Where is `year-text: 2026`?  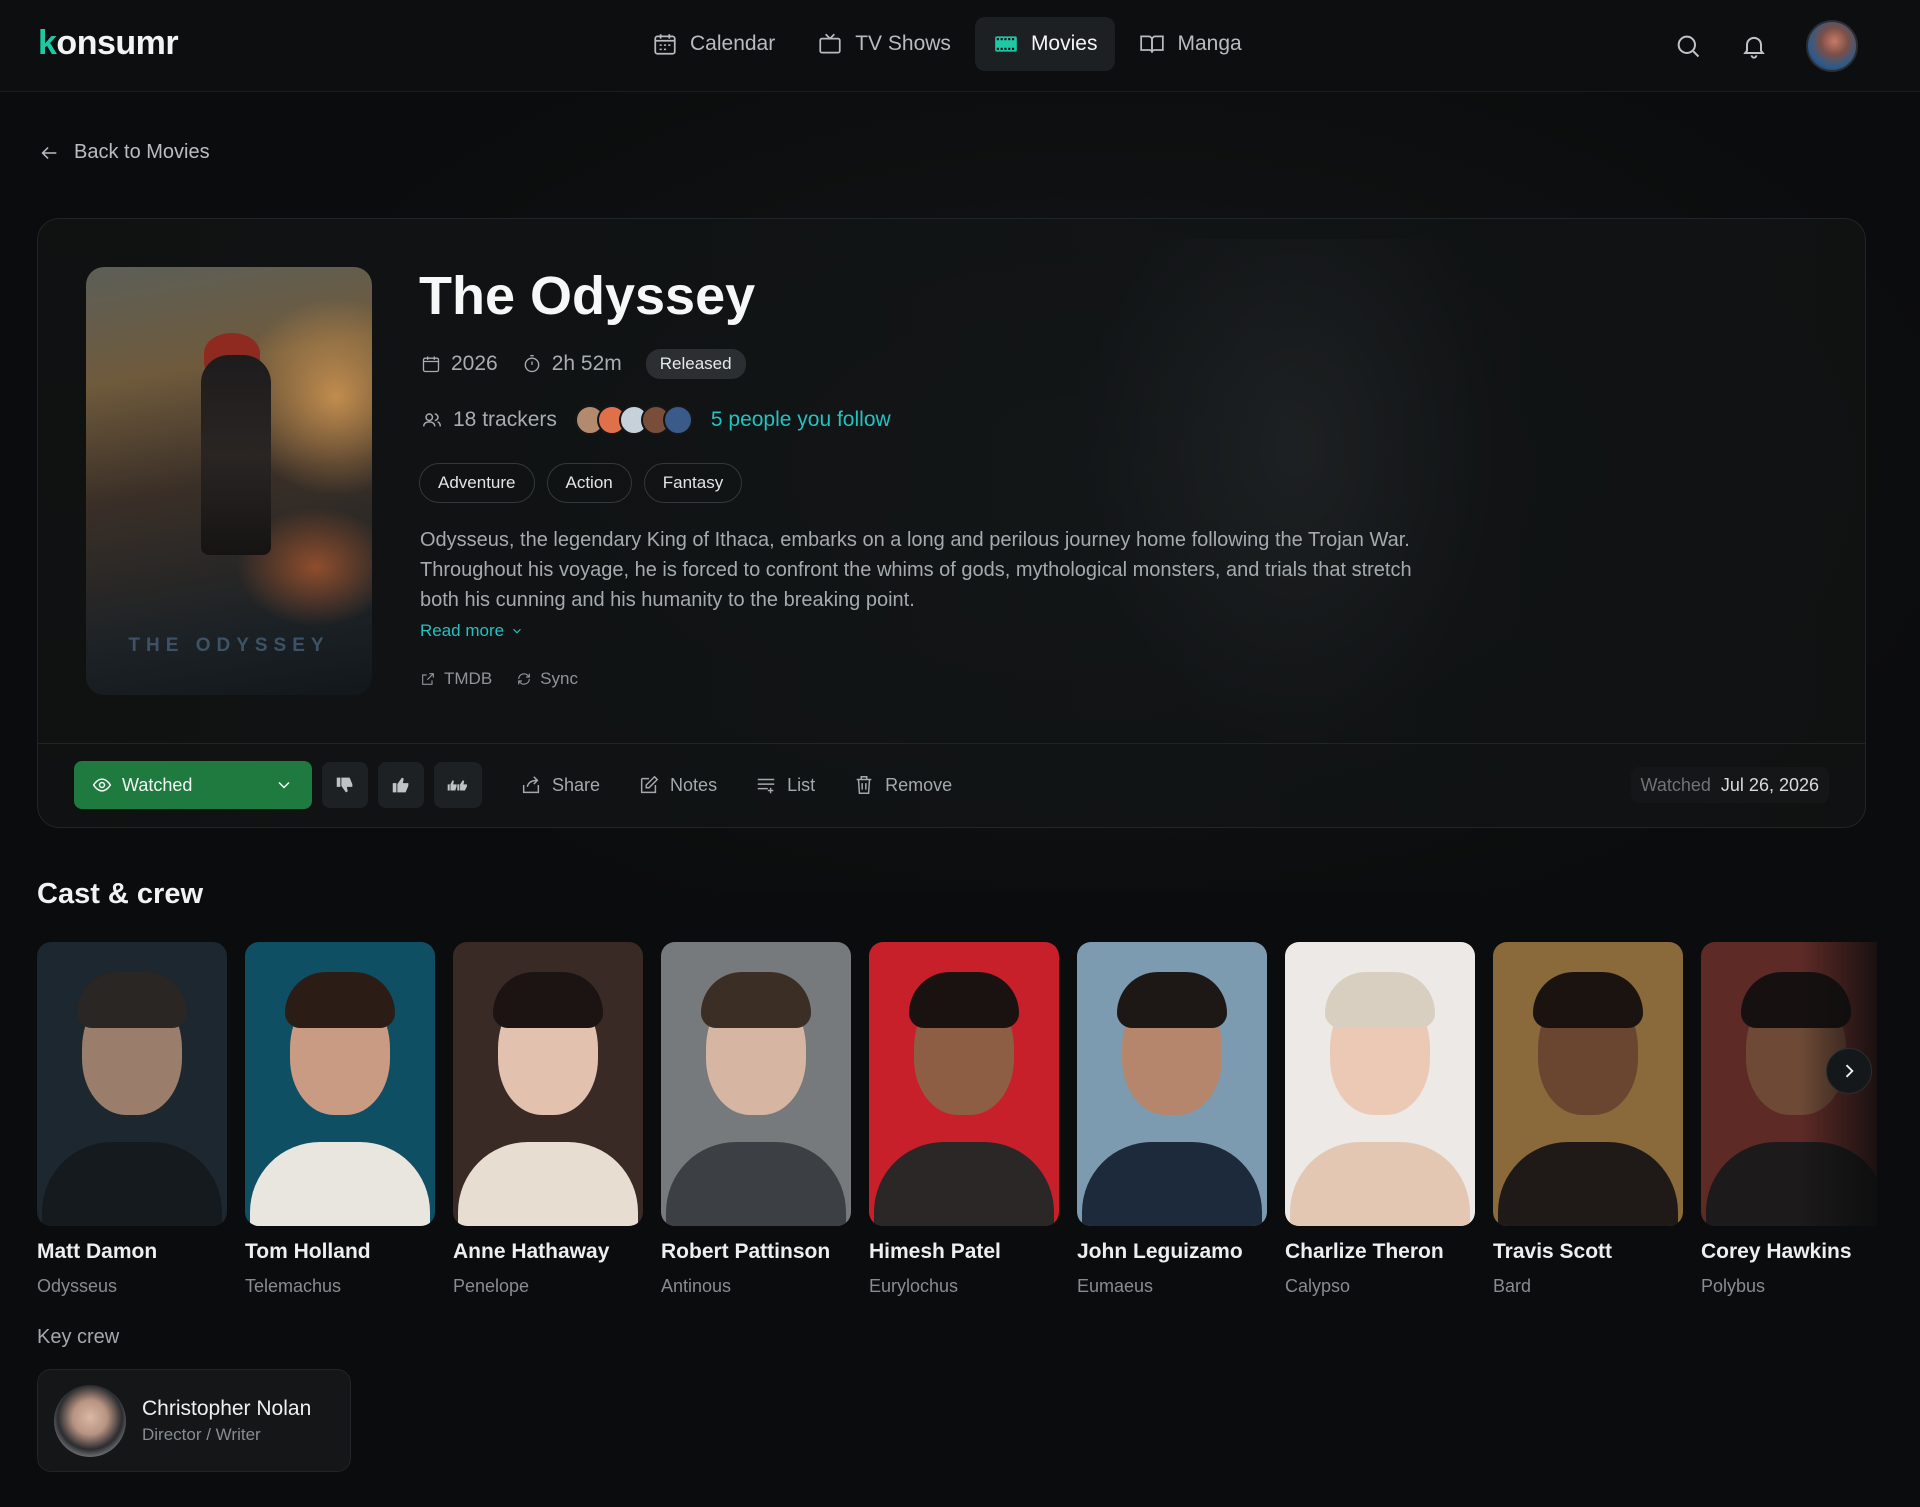
year-text: 2026 is located at coordinates (474, 363).